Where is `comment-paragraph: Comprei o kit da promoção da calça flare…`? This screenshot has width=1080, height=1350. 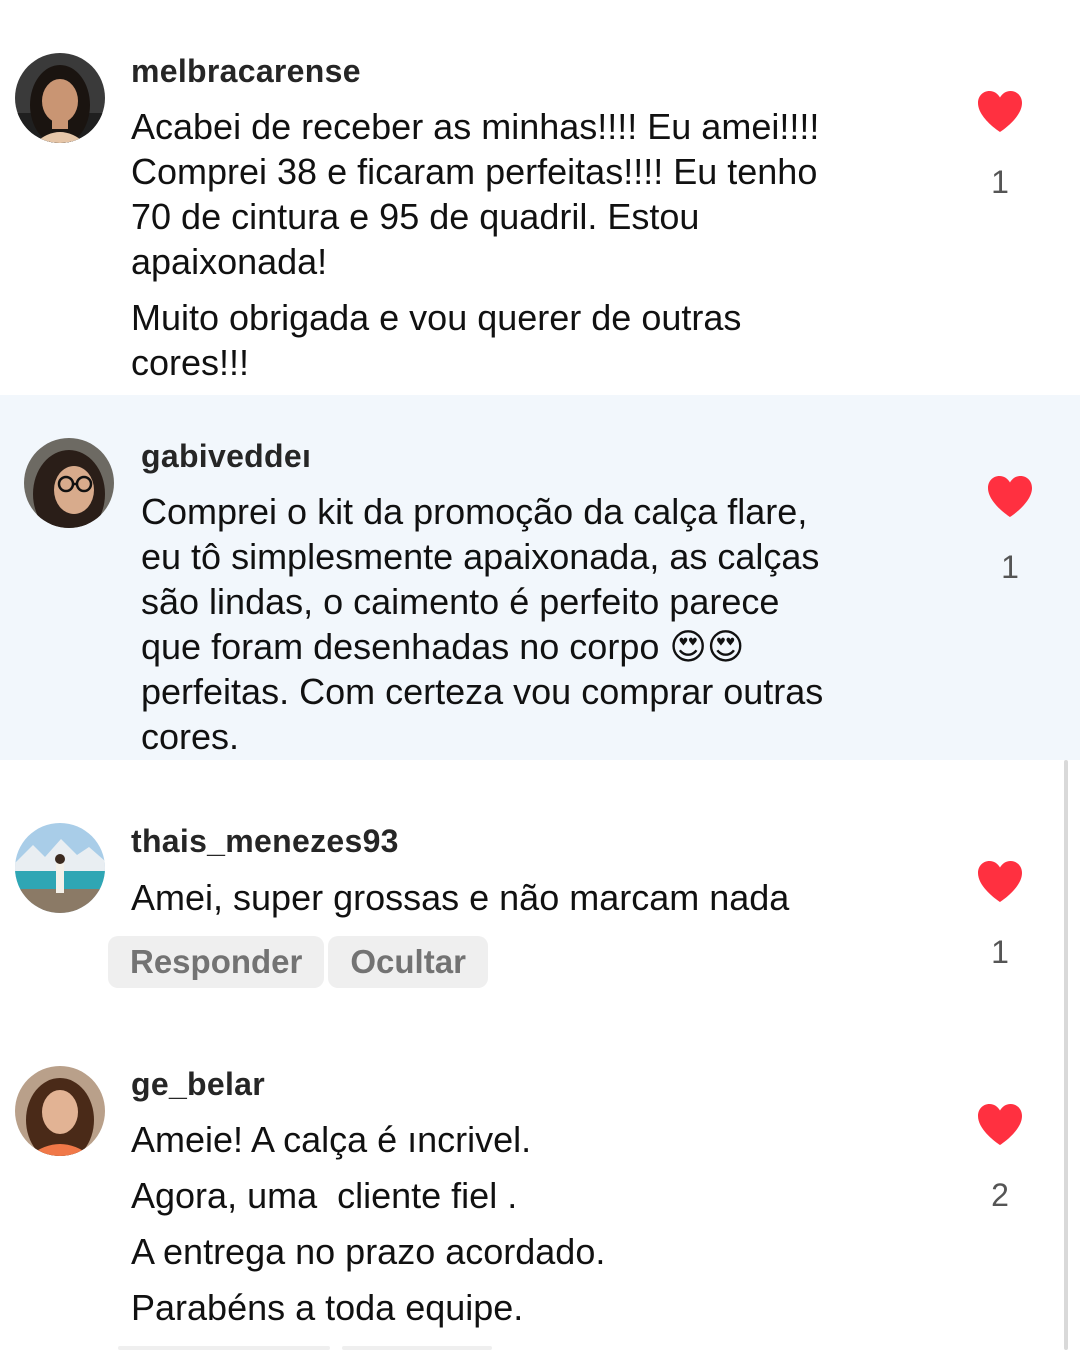 comment-paragraph: Comprei o kit da promoção da calça flare… is located at coordinates (482, 624).